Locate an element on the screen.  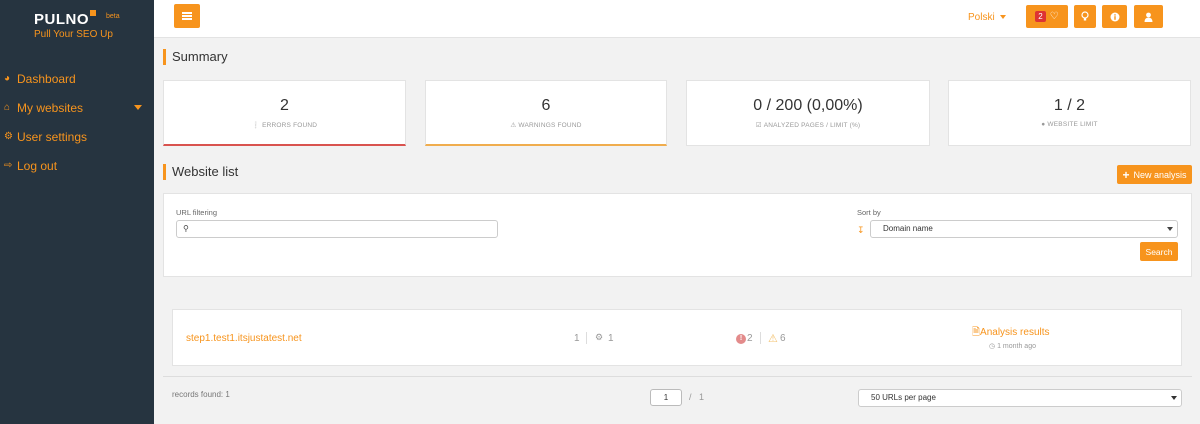
errors-label-row: ❕ ERRORS FOUND is located at coordinates (284, 125).